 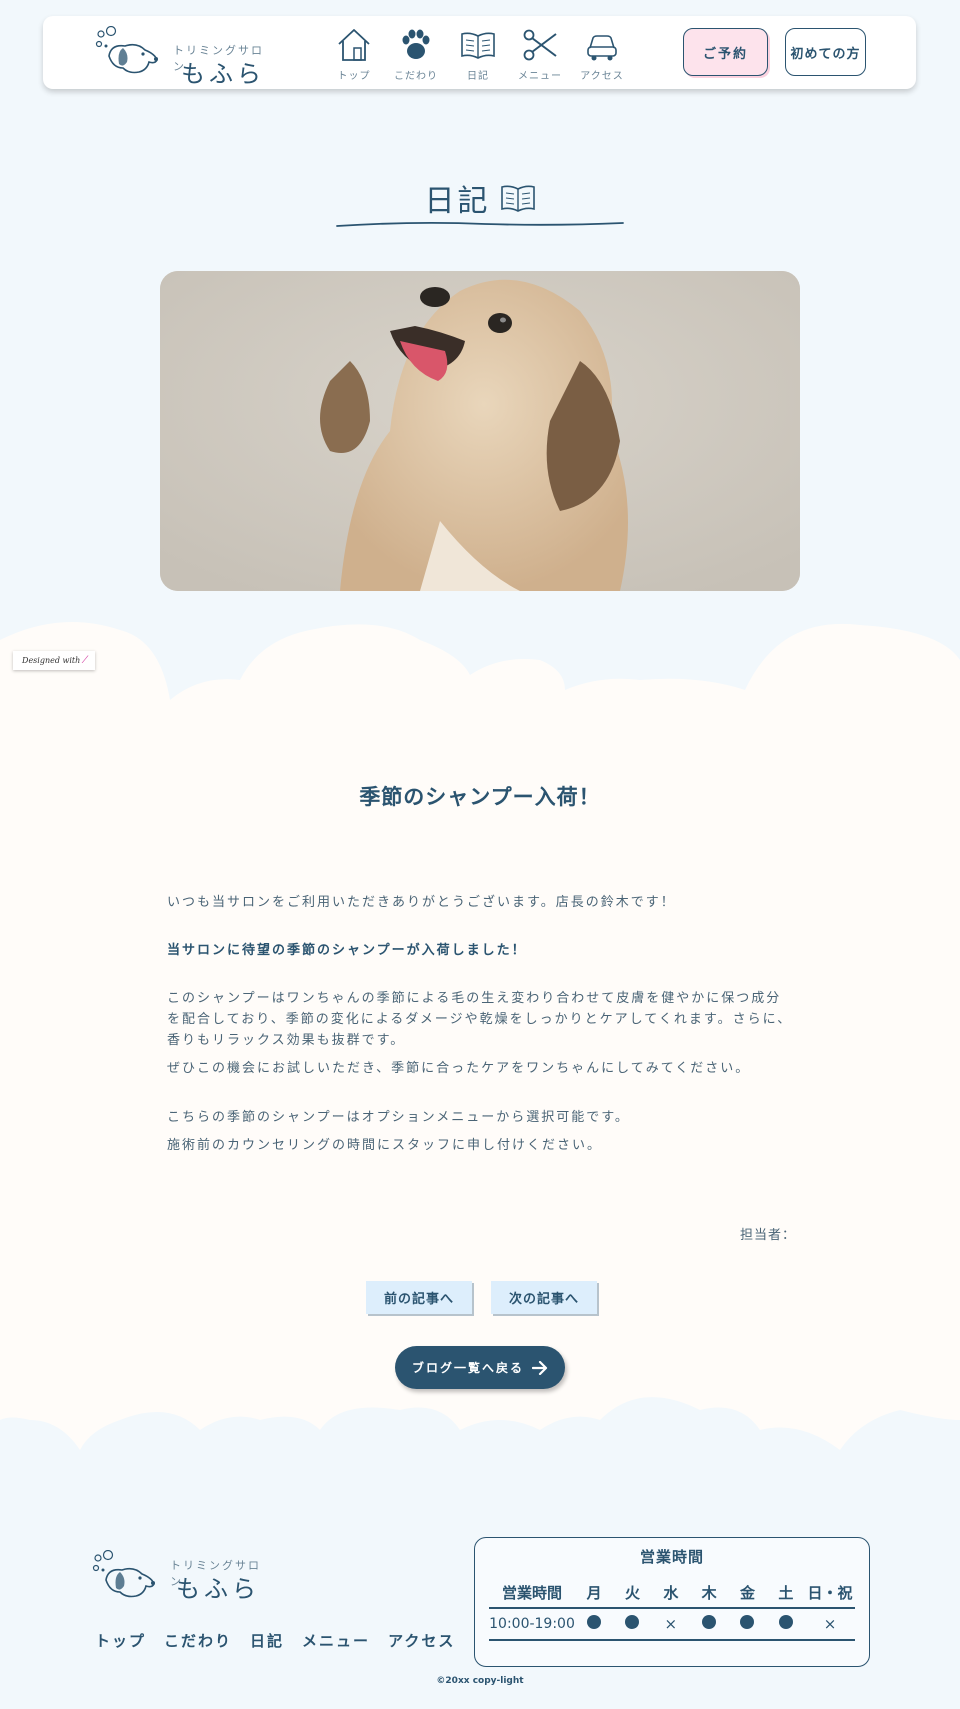 I want to click on table-header-cell: 営業時間, so click(x=532, y=1593).